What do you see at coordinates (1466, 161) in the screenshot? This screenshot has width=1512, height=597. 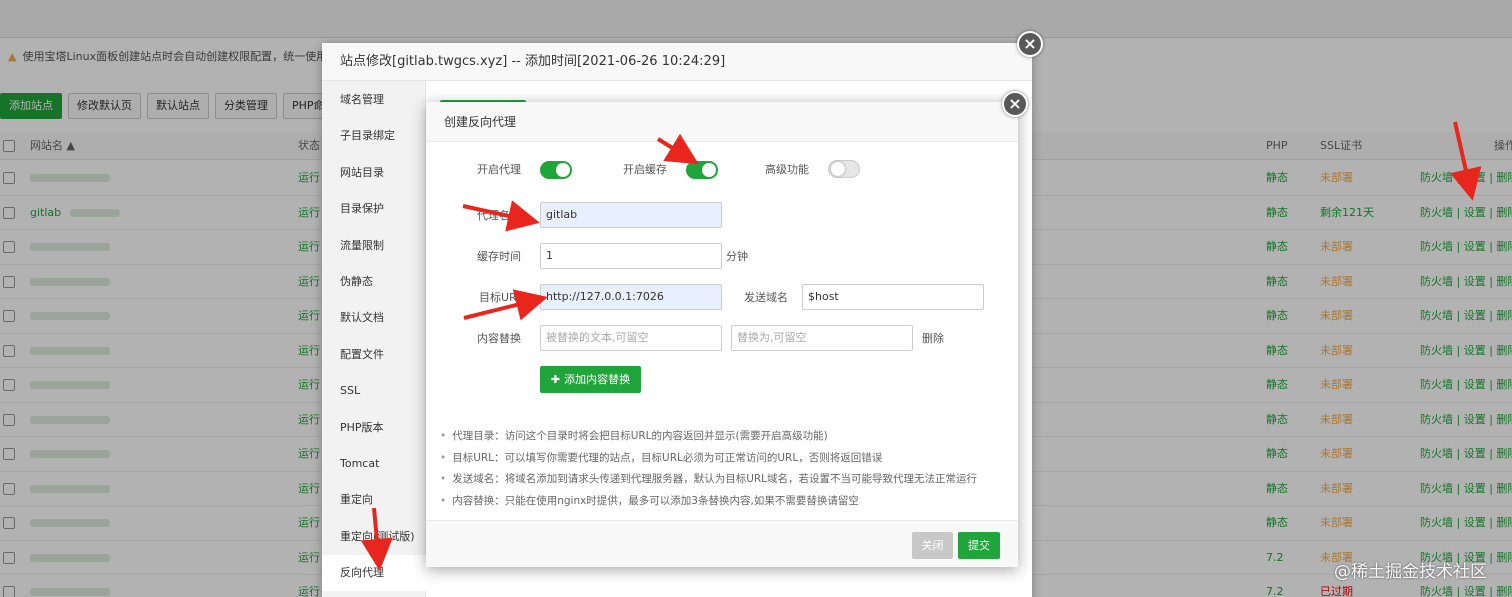 I see `arrow-to-settings-link` at bounding box center [1466, 161].